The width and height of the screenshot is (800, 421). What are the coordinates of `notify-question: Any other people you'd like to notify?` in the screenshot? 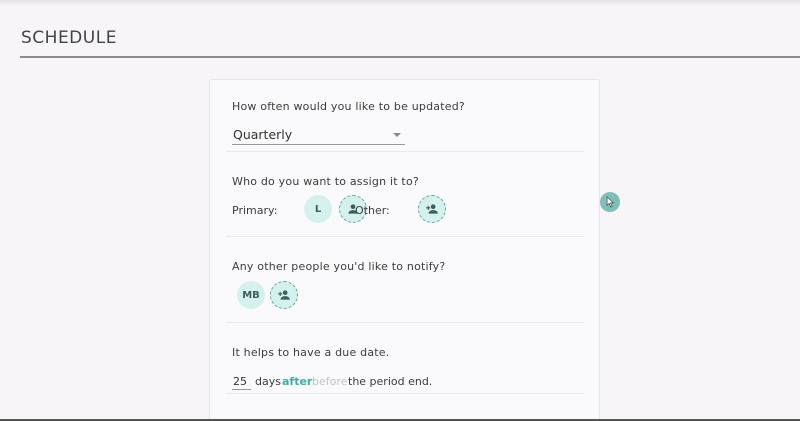 It's located at (339, 266).